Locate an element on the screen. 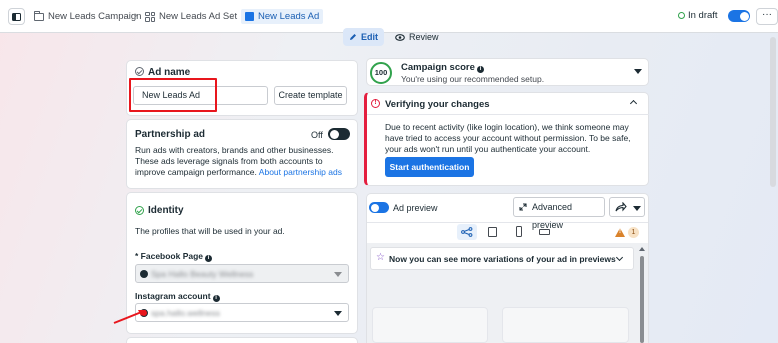 The height and width of the screenshot is (343, 778). eye-icon is located at coordinates (400, 37).